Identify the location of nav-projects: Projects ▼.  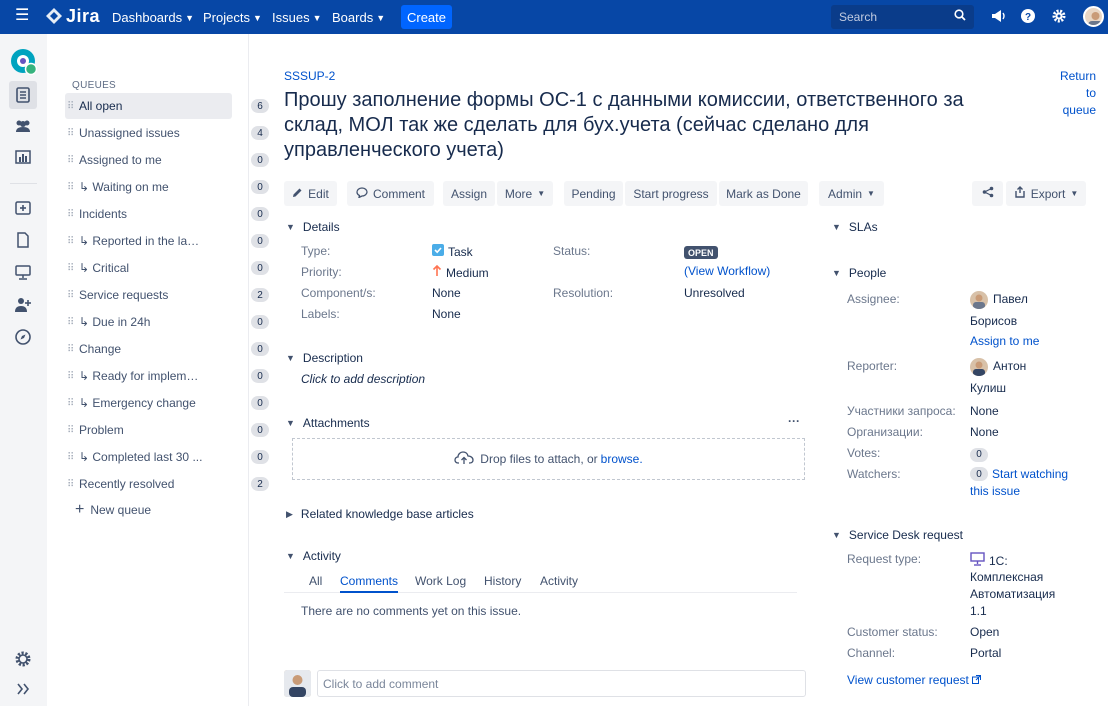
(232, 17).